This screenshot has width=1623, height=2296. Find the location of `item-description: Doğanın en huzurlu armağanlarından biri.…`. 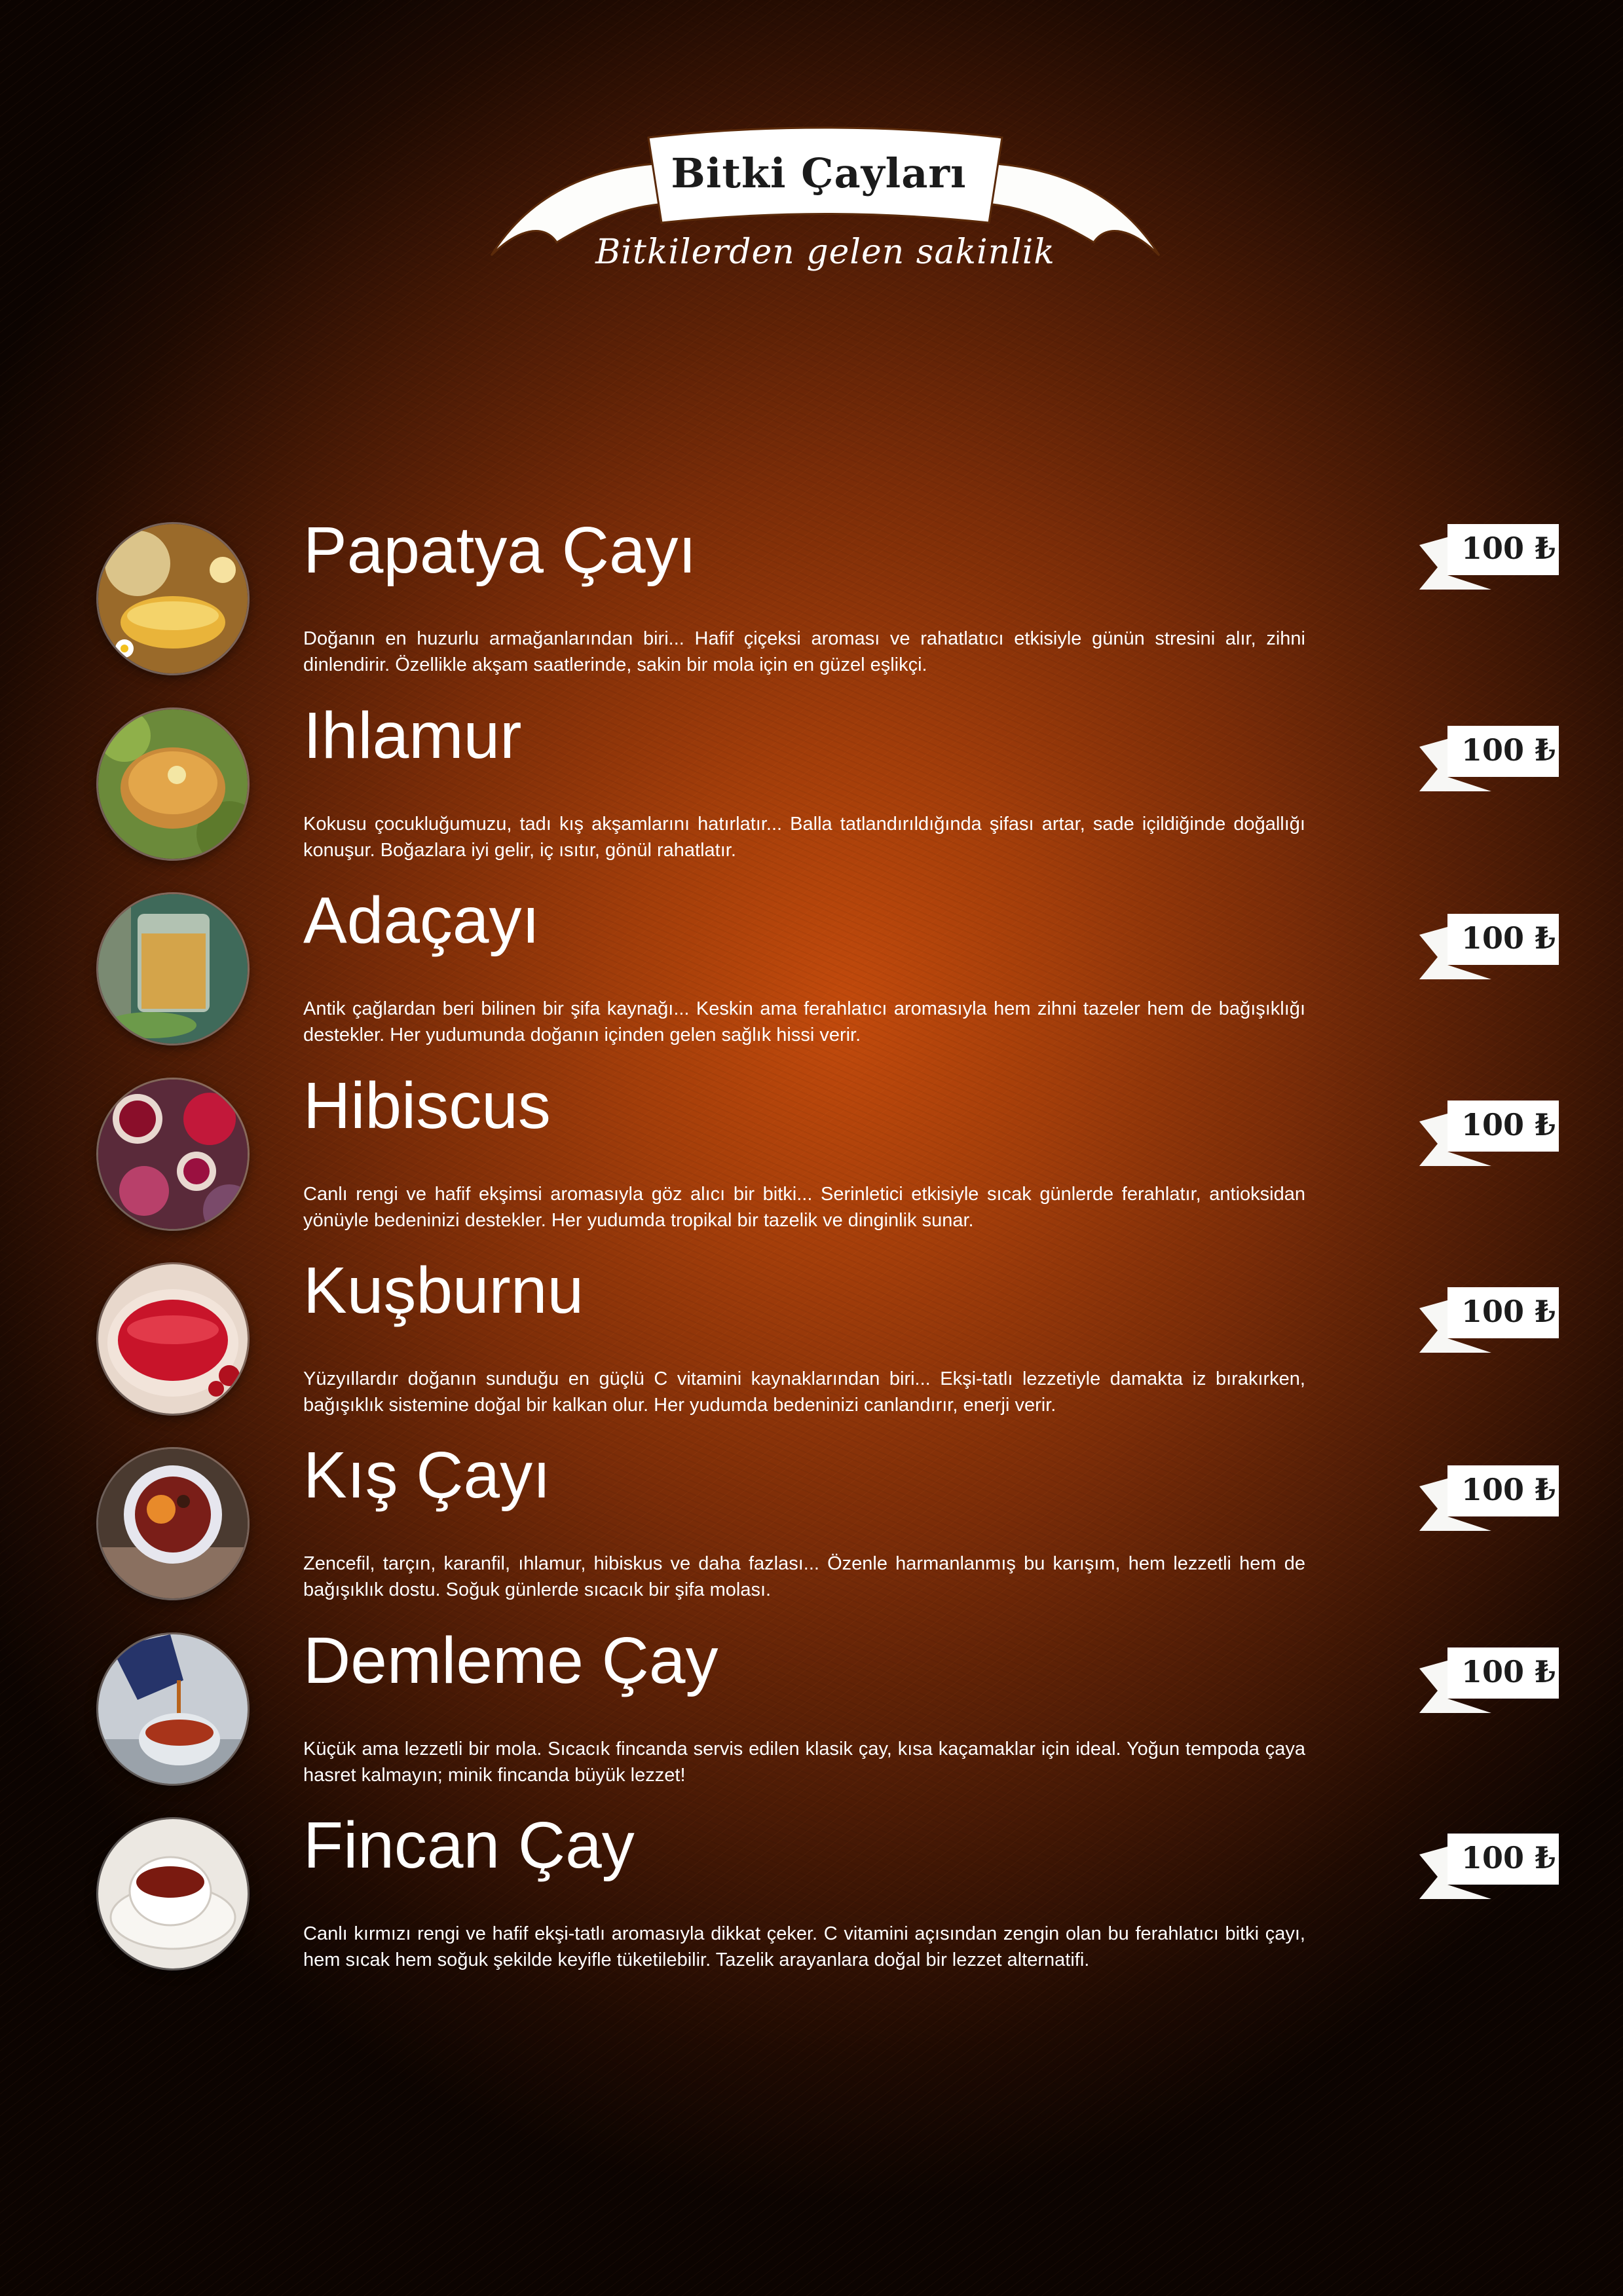

item-description: Doğanın en huzurlu armağanlarından biri.… is located at coordinates (804, 651).